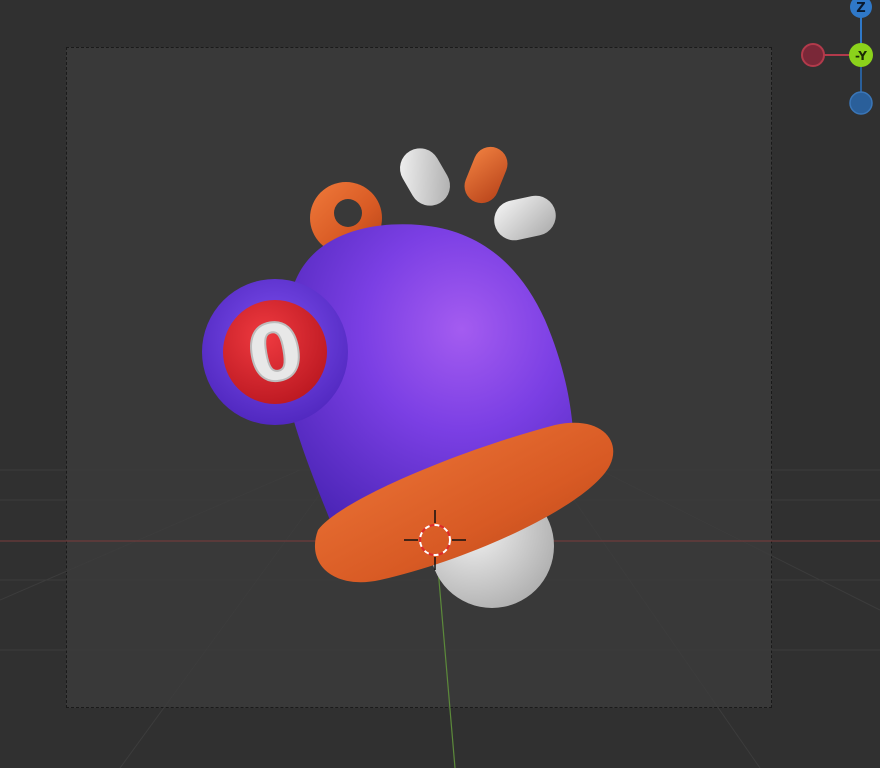 The height and width of the screenshot is (768, 880). I want to click on notification-badge: 0, so click(275, 352).